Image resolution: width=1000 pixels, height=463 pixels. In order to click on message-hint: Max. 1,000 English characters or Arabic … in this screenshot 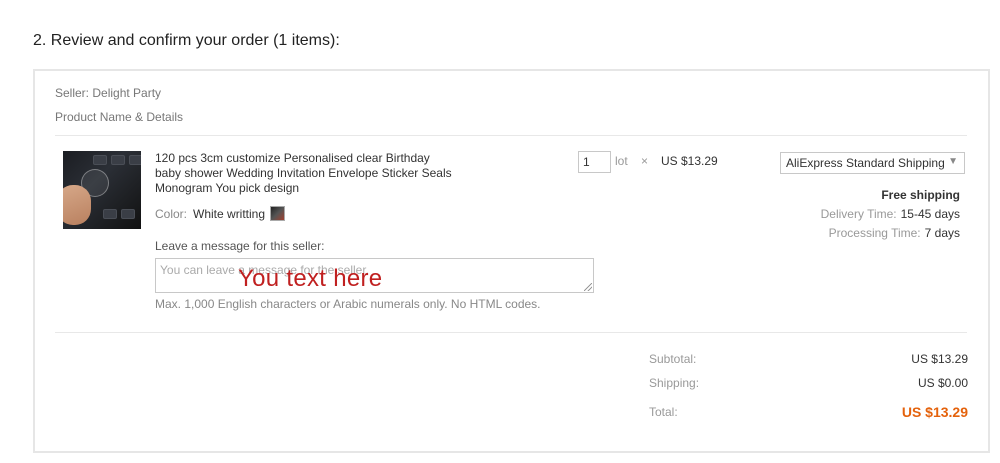, I will do `click(348, 304)`.